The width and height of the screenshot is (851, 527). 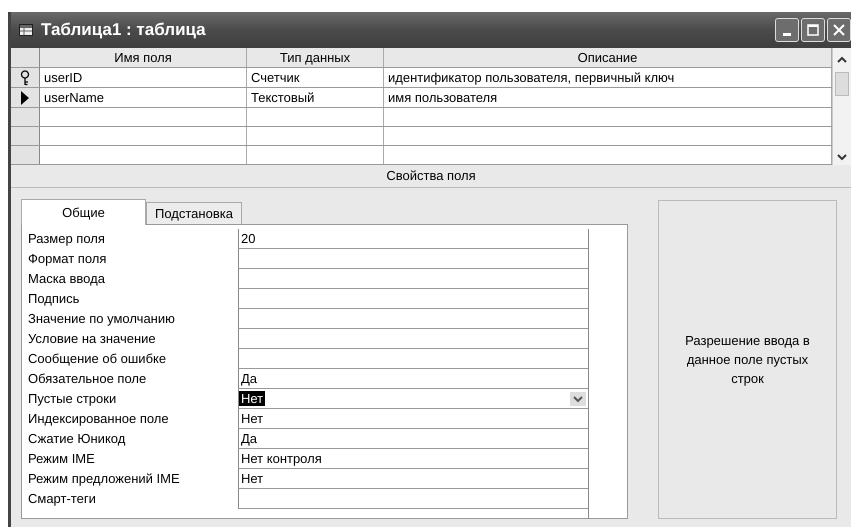 I want to click on property-label: Смарт-теги, so click(x=62, y=499).